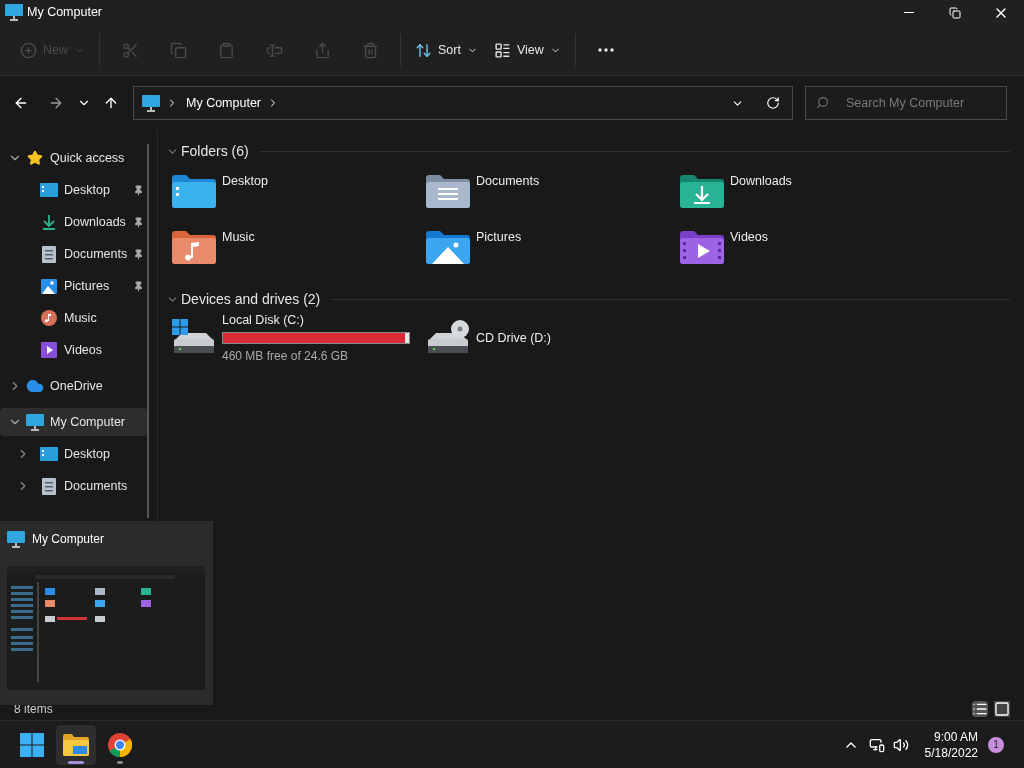 The image size is (1024, 768). What do you see at coordinates (1002, 709) in the screenshot?
I see `tiles-view-icon` at bounding box center [1002, 709].